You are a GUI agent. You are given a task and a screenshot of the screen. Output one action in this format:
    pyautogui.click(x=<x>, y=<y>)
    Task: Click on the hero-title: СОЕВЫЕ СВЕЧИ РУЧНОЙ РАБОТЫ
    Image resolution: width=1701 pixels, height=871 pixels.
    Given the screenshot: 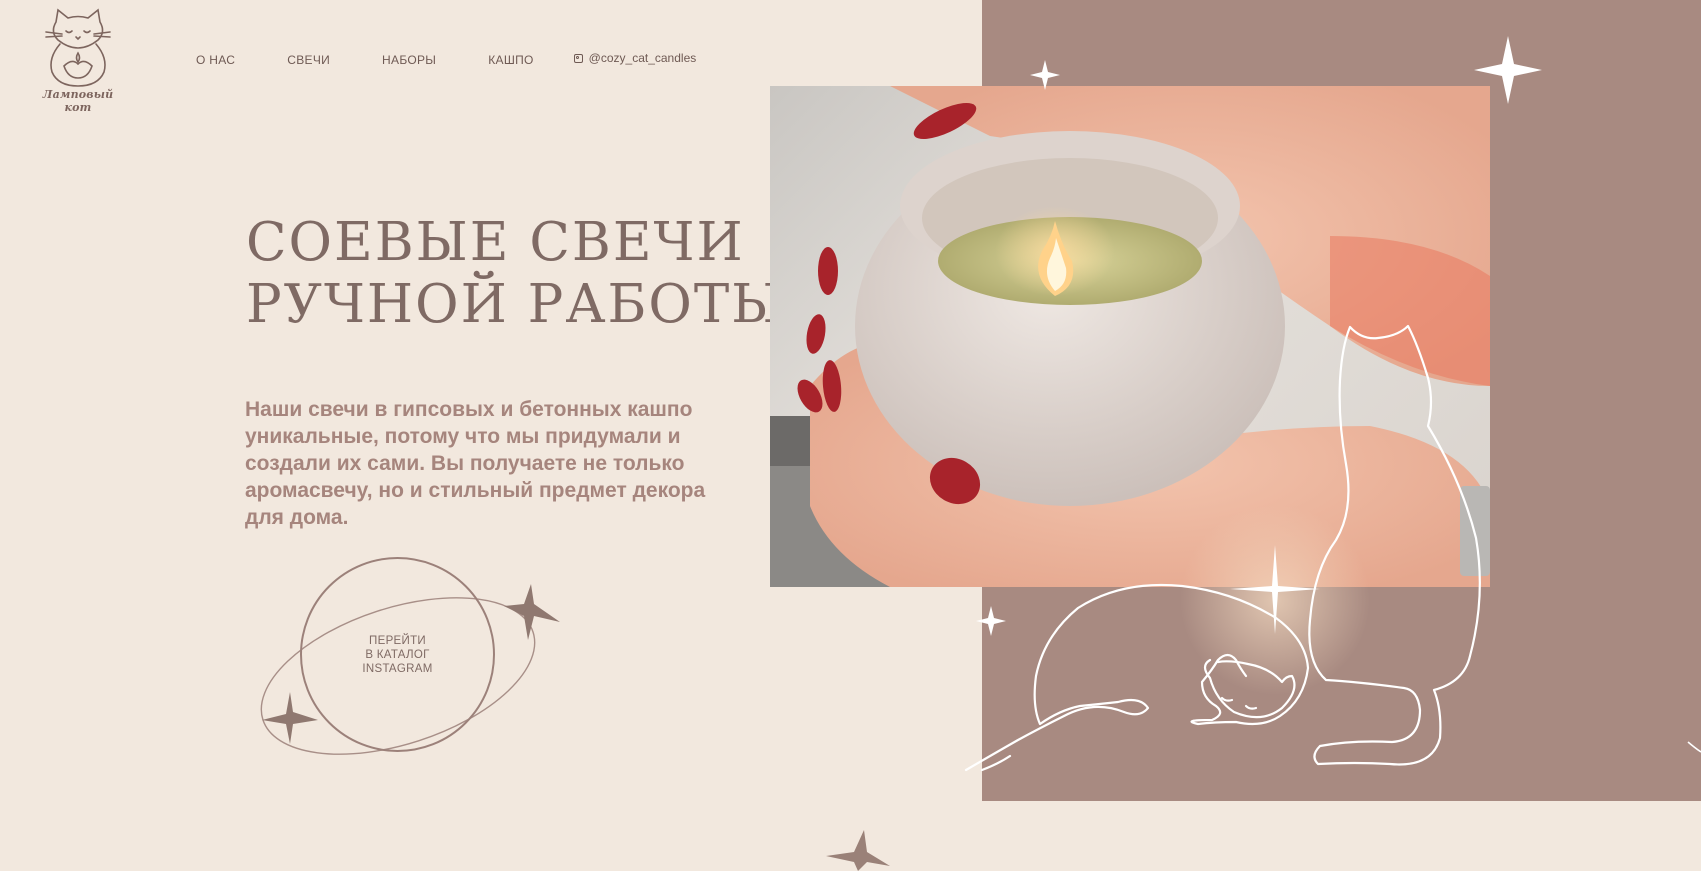 What is the action you would take?
    pyautogui.click(x=515, y=274)
    